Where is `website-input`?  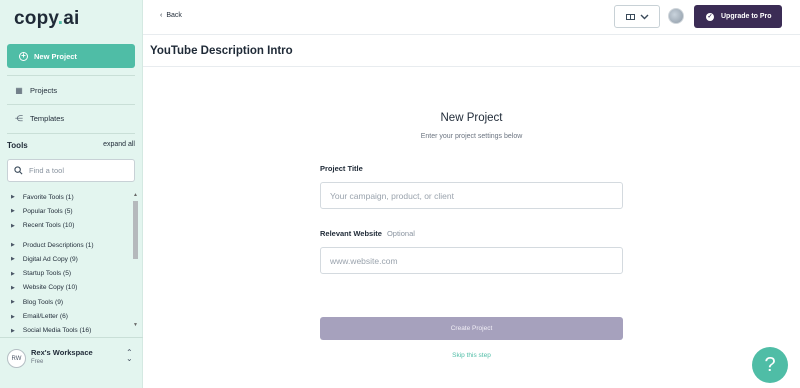
website-input is located at coordinates (471, 260).